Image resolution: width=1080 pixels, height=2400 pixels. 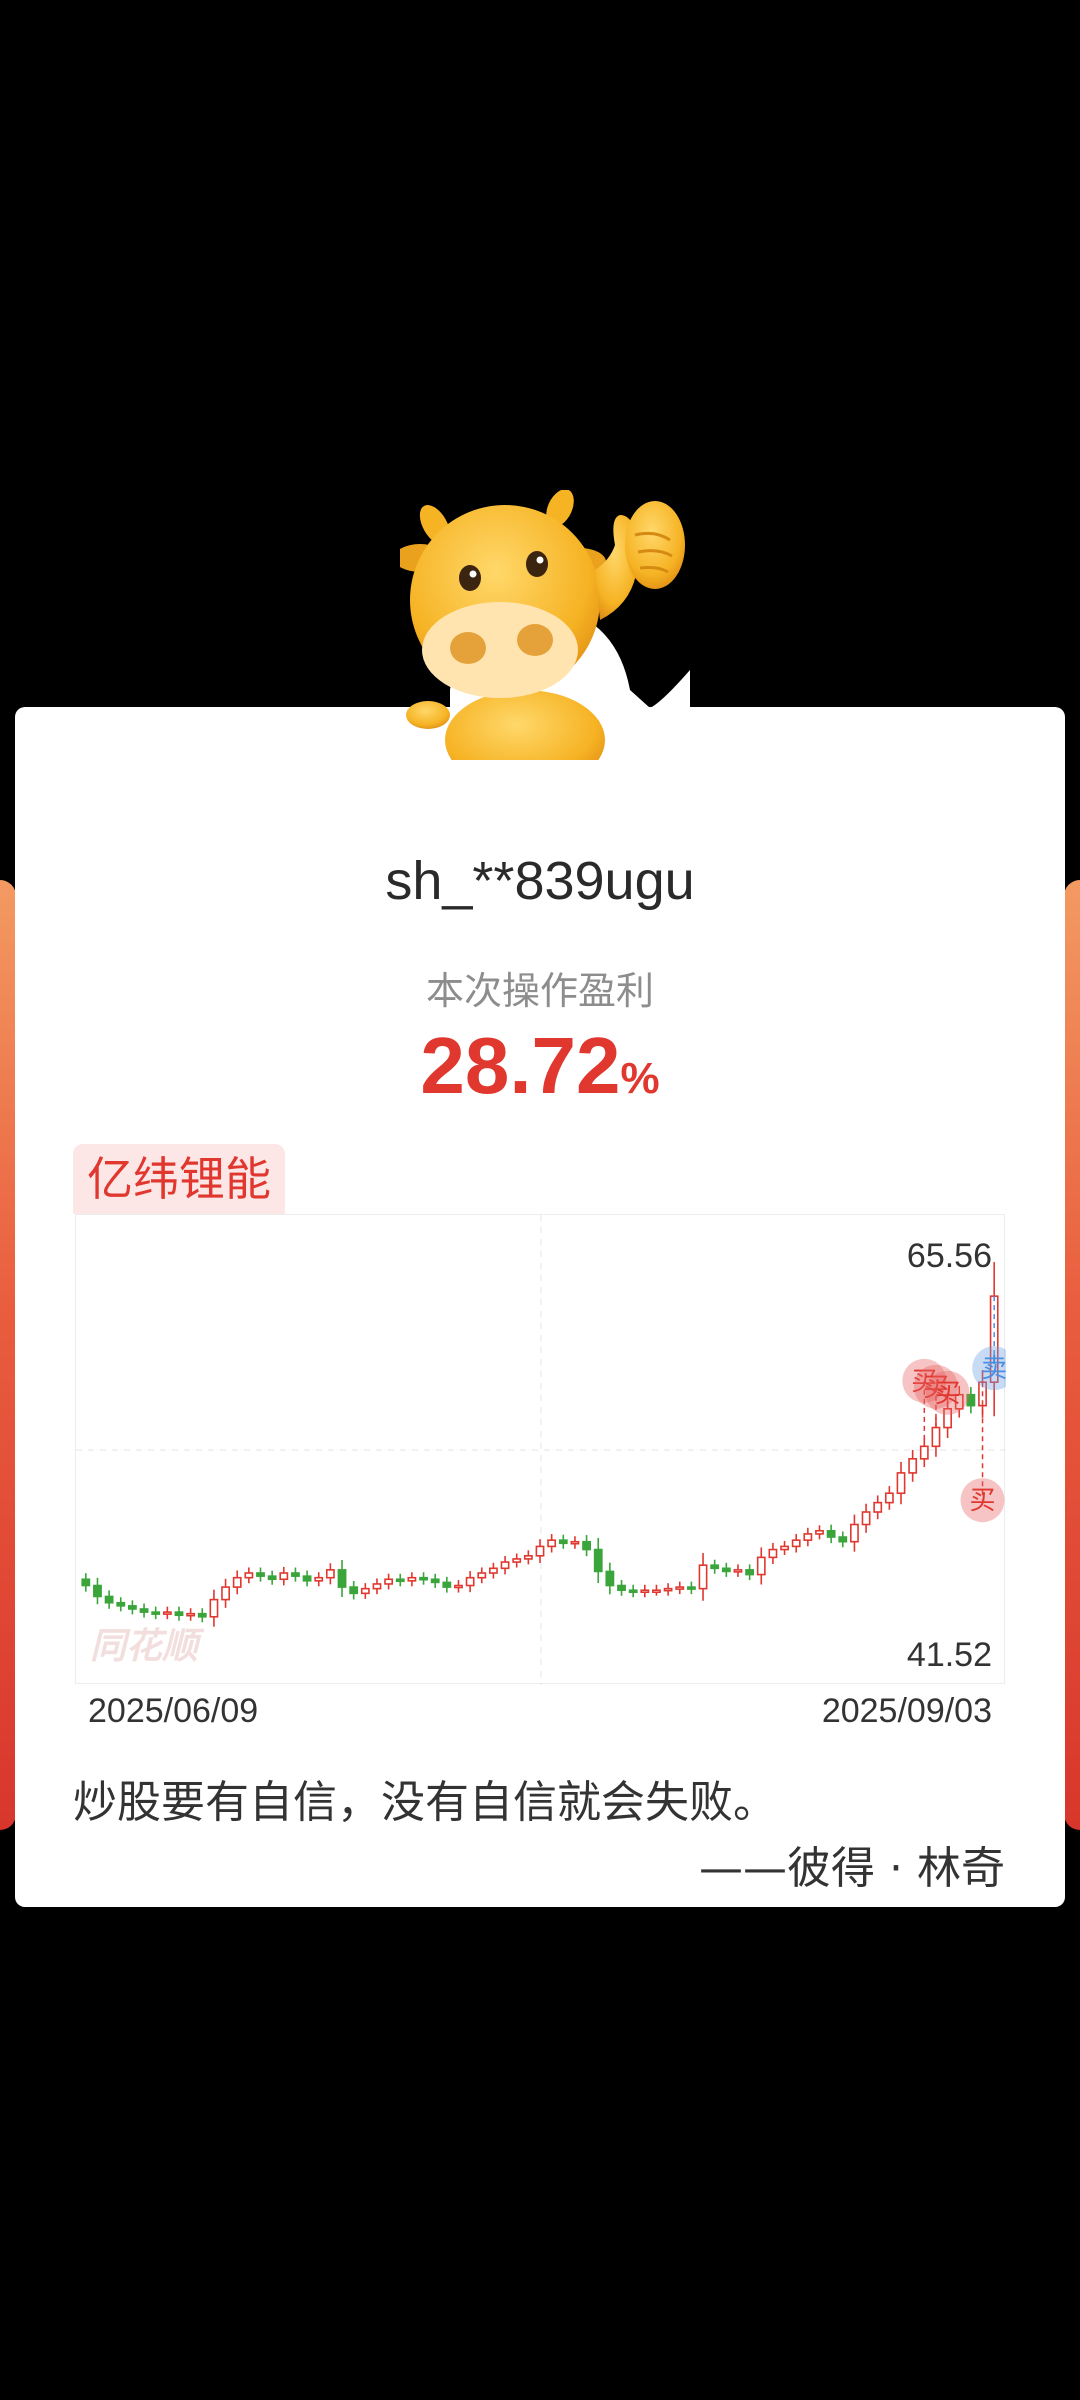 What do you see at coordinates (852, 1868) in the screenshot?
I see `quote-author: ——彼得 · 林奇` at bounding box center [852, 1868].